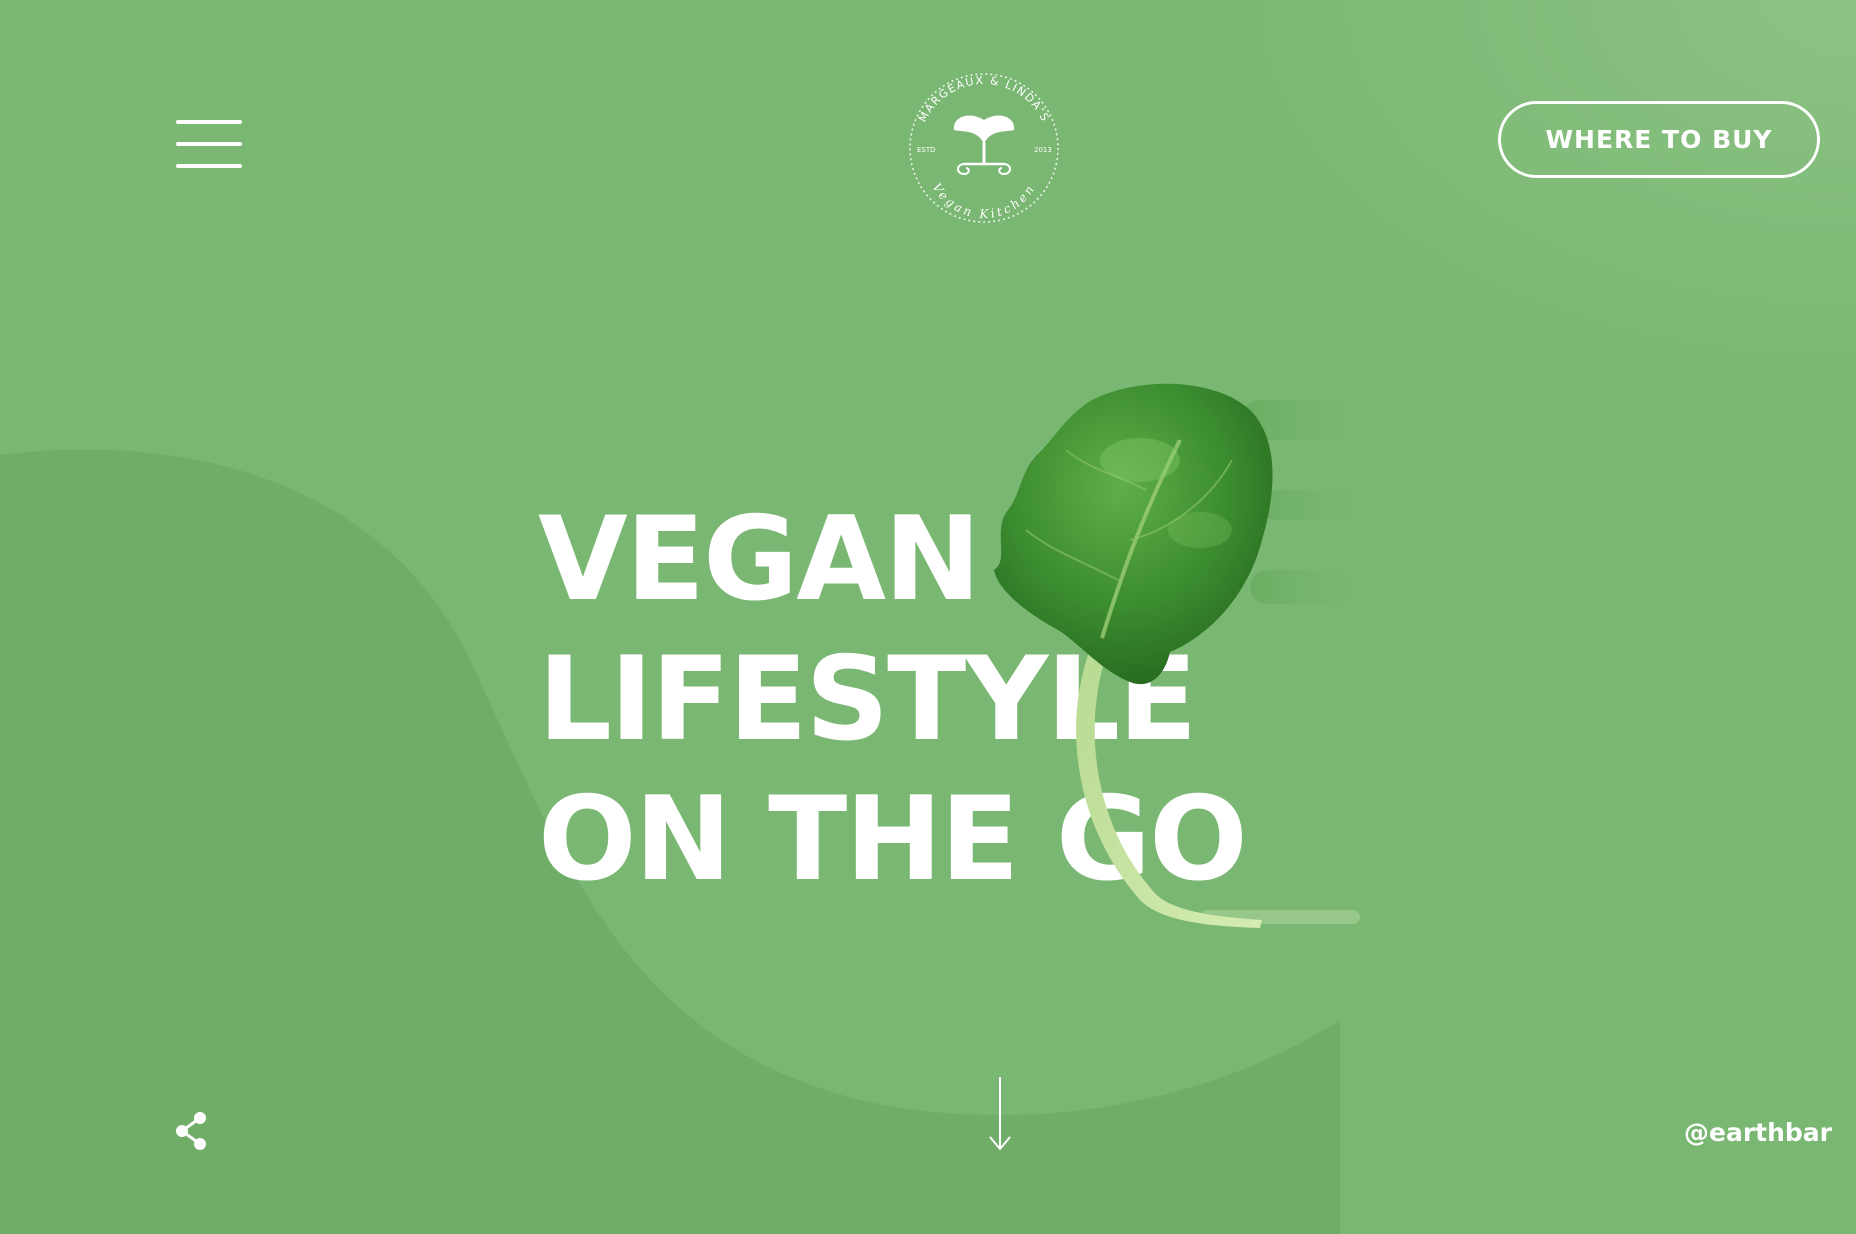  What do you see at coordinates (1043, 150) in the screenshot?
I see `logo-year-text: 2013` at bounding box center [1043, 150].